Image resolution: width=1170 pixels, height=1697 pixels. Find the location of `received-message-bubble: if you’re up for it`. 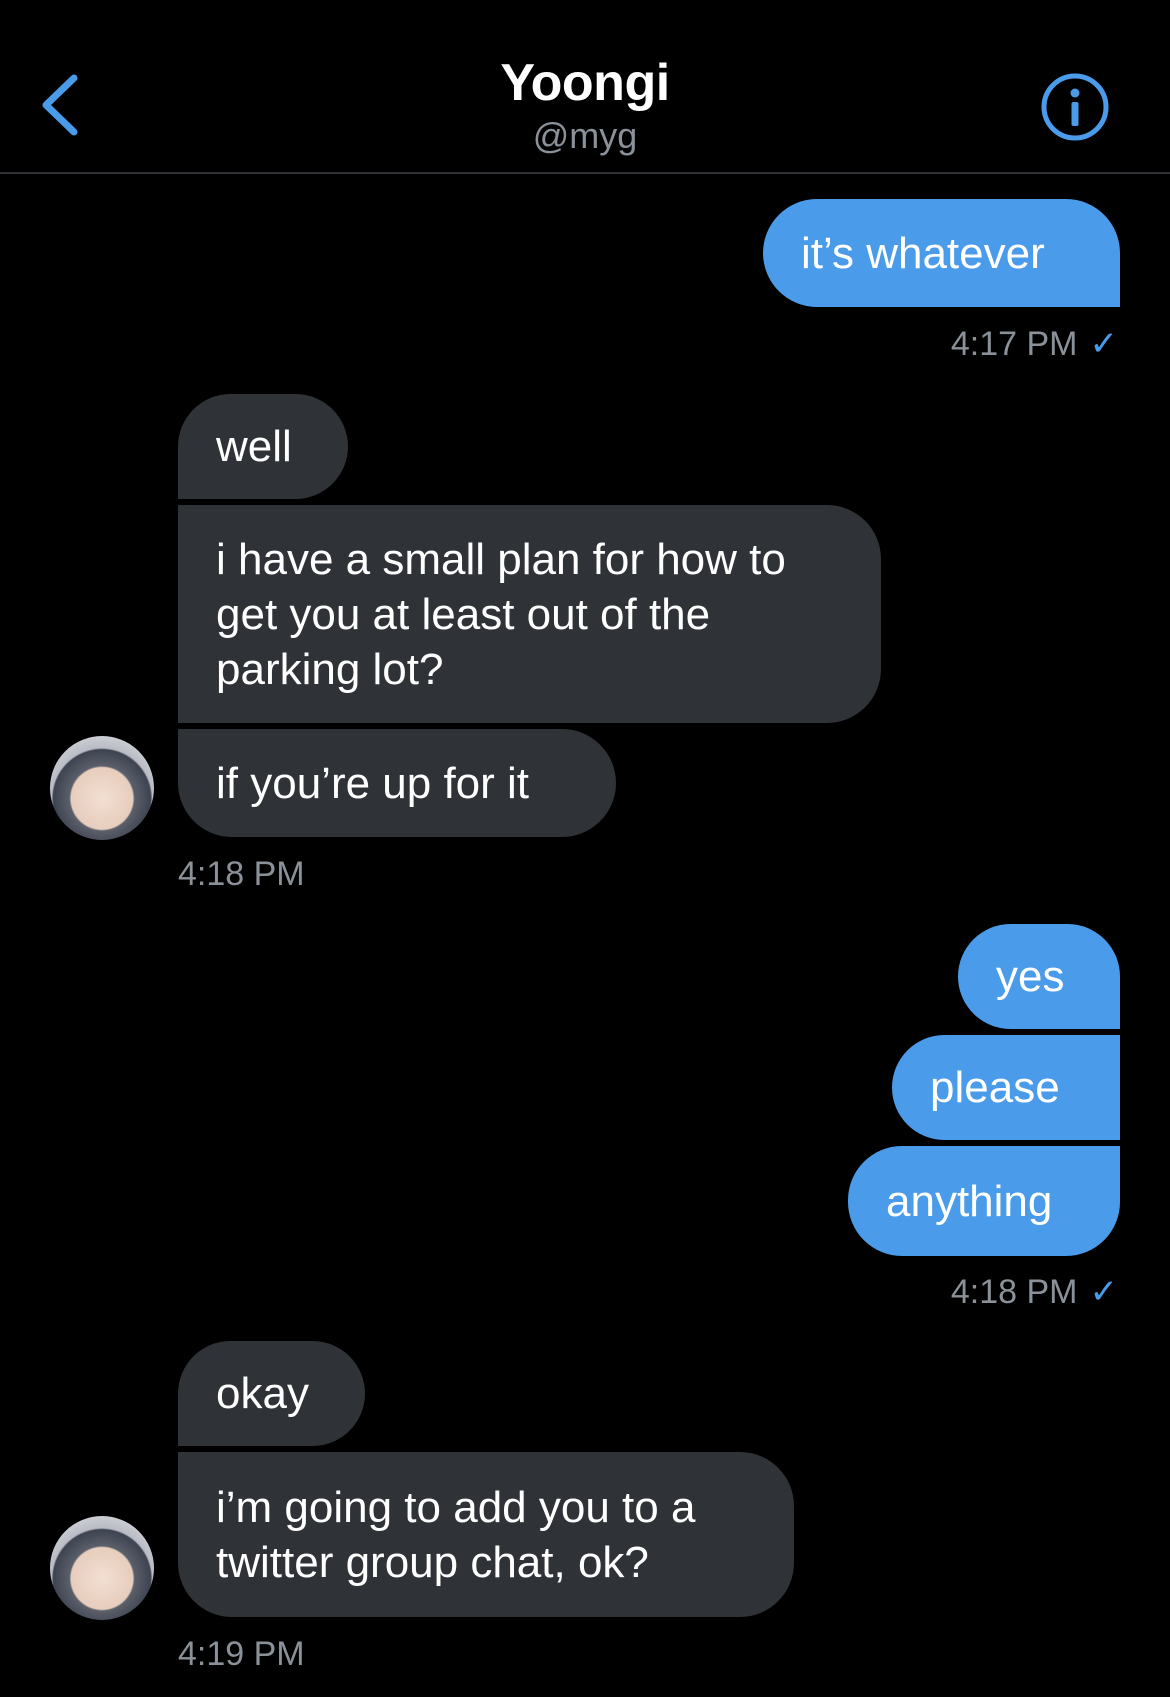

received-message-bubble: if you’re up for it is located at coordinates (397, 783).